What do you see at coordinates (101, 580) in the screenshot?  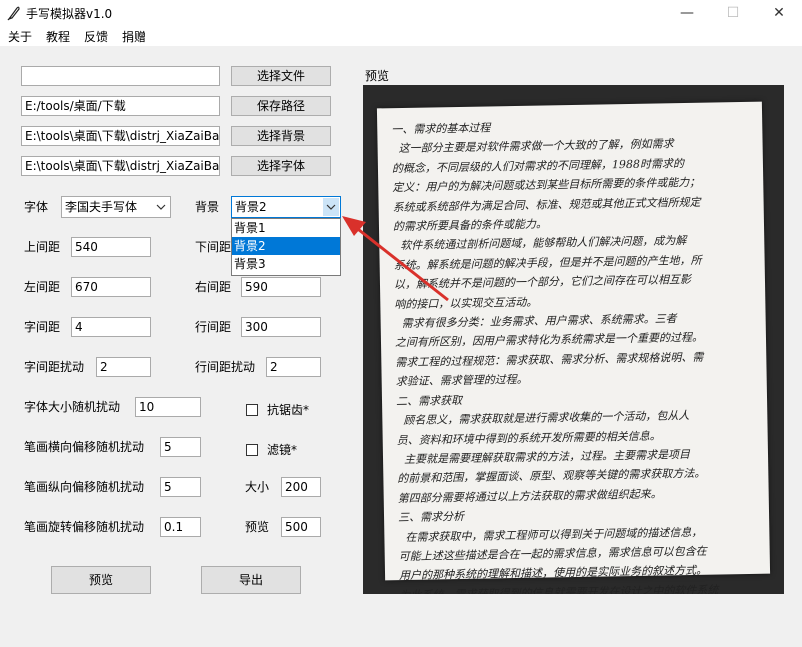 I see `preview-button: 预览` at bounding box center [101, 580].